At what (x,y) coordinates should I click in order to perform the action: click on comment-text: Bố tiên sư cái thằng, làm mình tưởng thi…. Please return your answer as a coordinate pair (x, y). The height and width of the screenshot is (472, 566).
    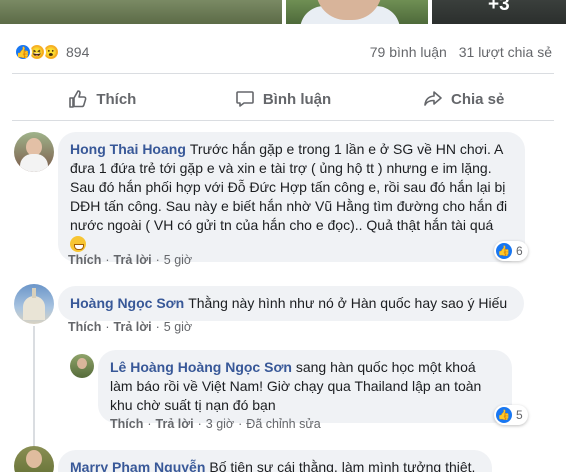
    Looking at the image, I should click on (342, 465).